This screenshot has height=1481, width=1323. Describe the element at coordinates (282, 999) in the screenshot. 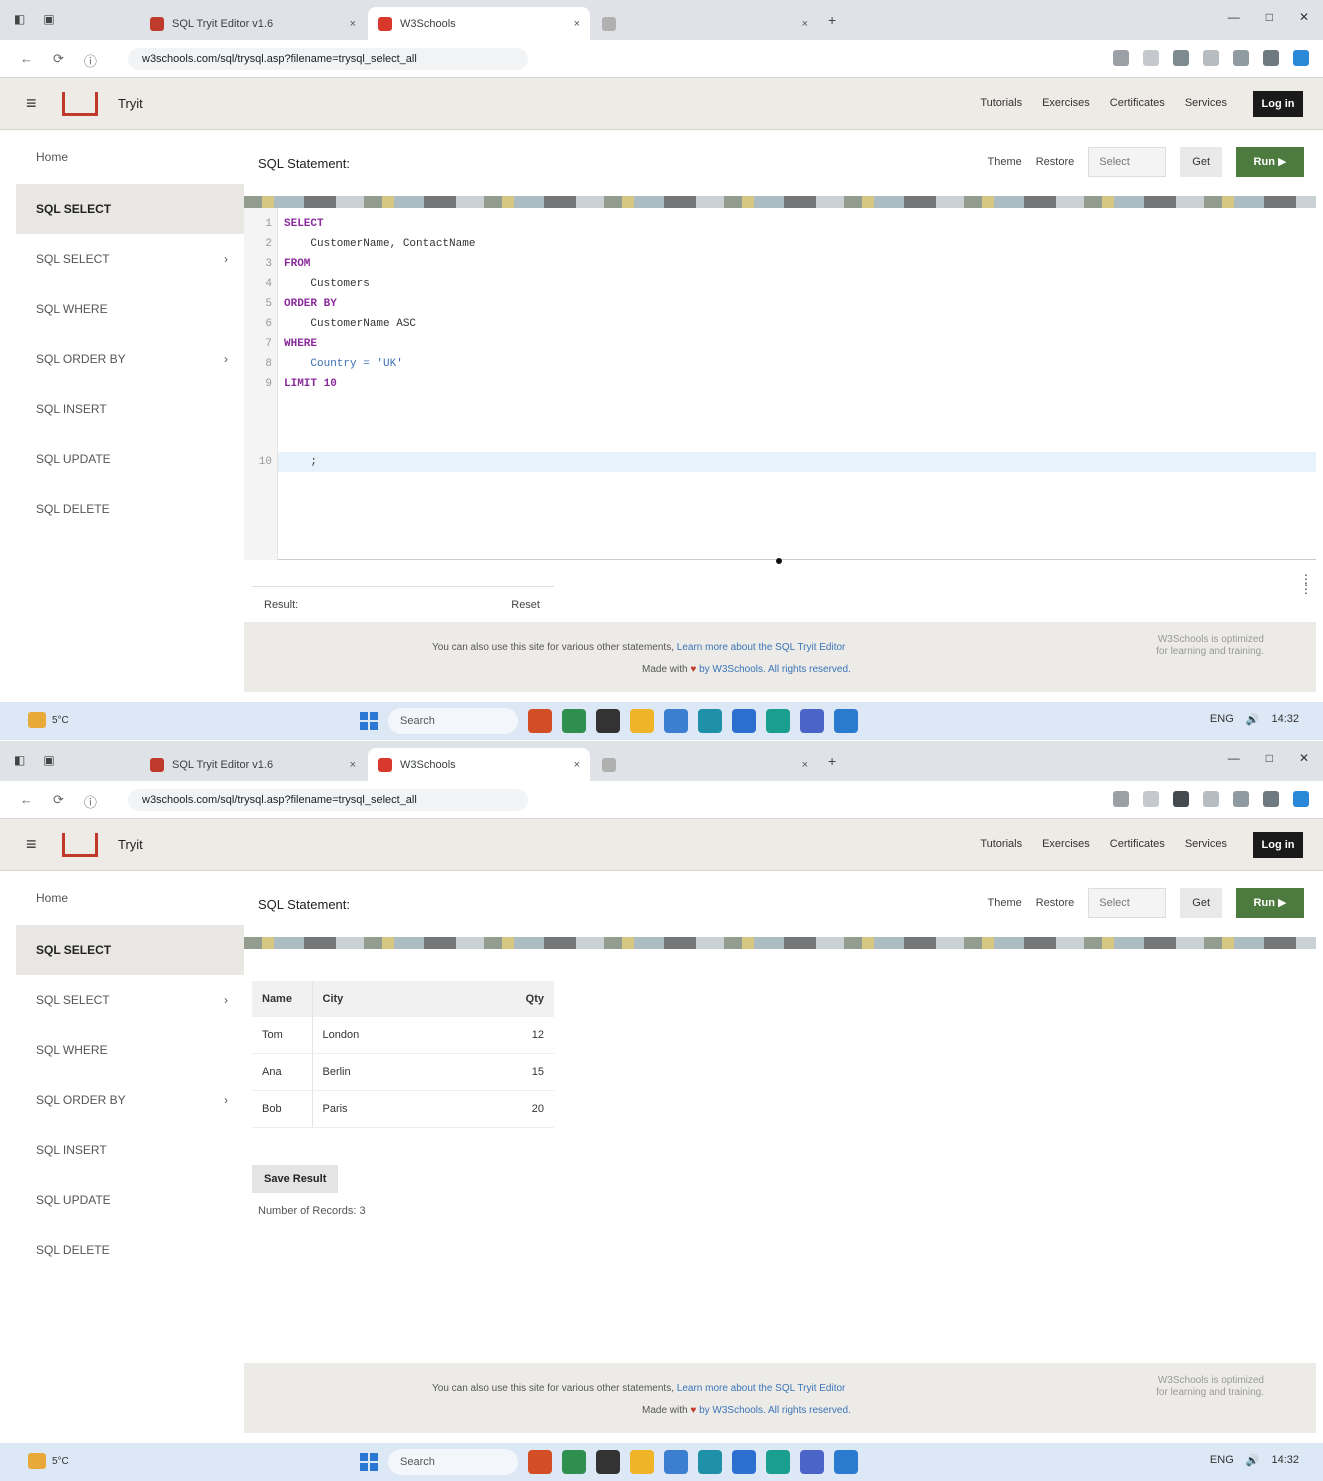

I see `column-header: Name` at that location.